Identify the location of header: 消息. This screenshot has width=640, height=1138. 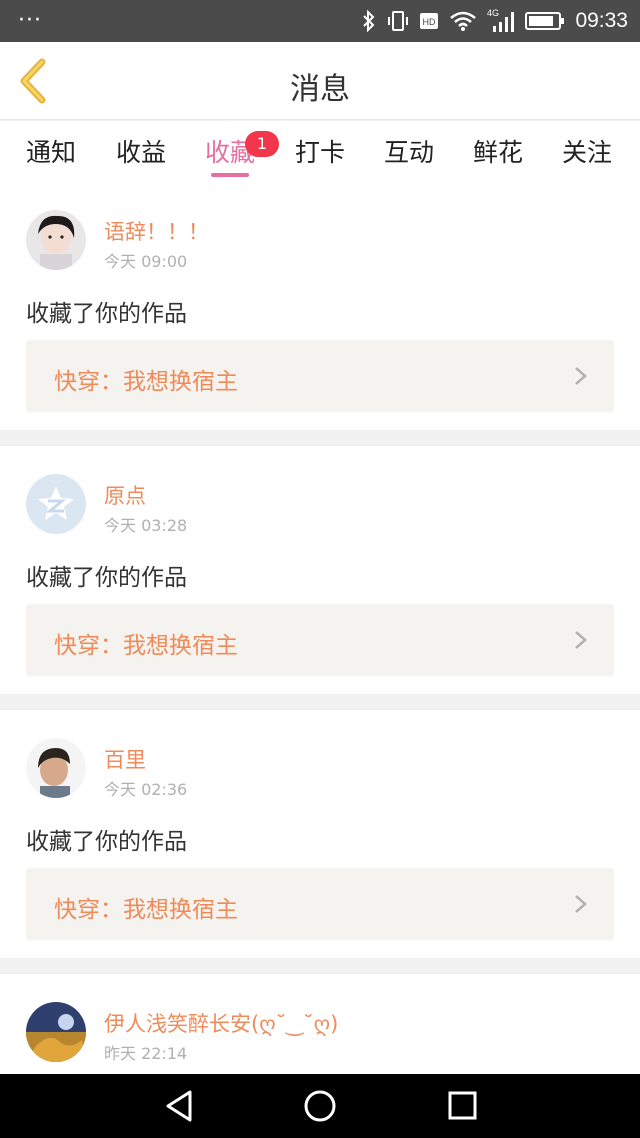
(320, 81).